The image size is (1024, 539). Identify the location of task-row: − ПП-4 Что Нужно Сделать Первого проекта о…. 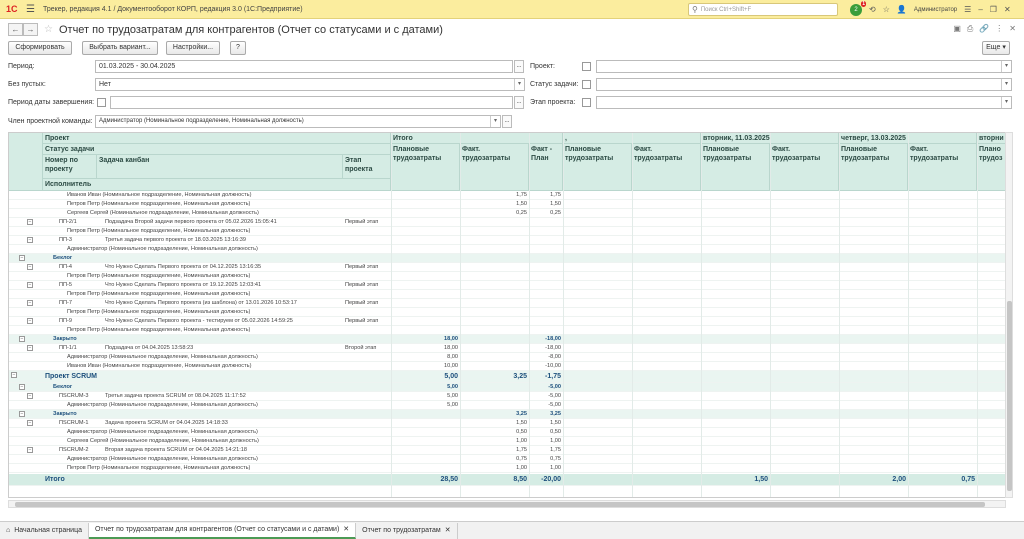
(508, 267).